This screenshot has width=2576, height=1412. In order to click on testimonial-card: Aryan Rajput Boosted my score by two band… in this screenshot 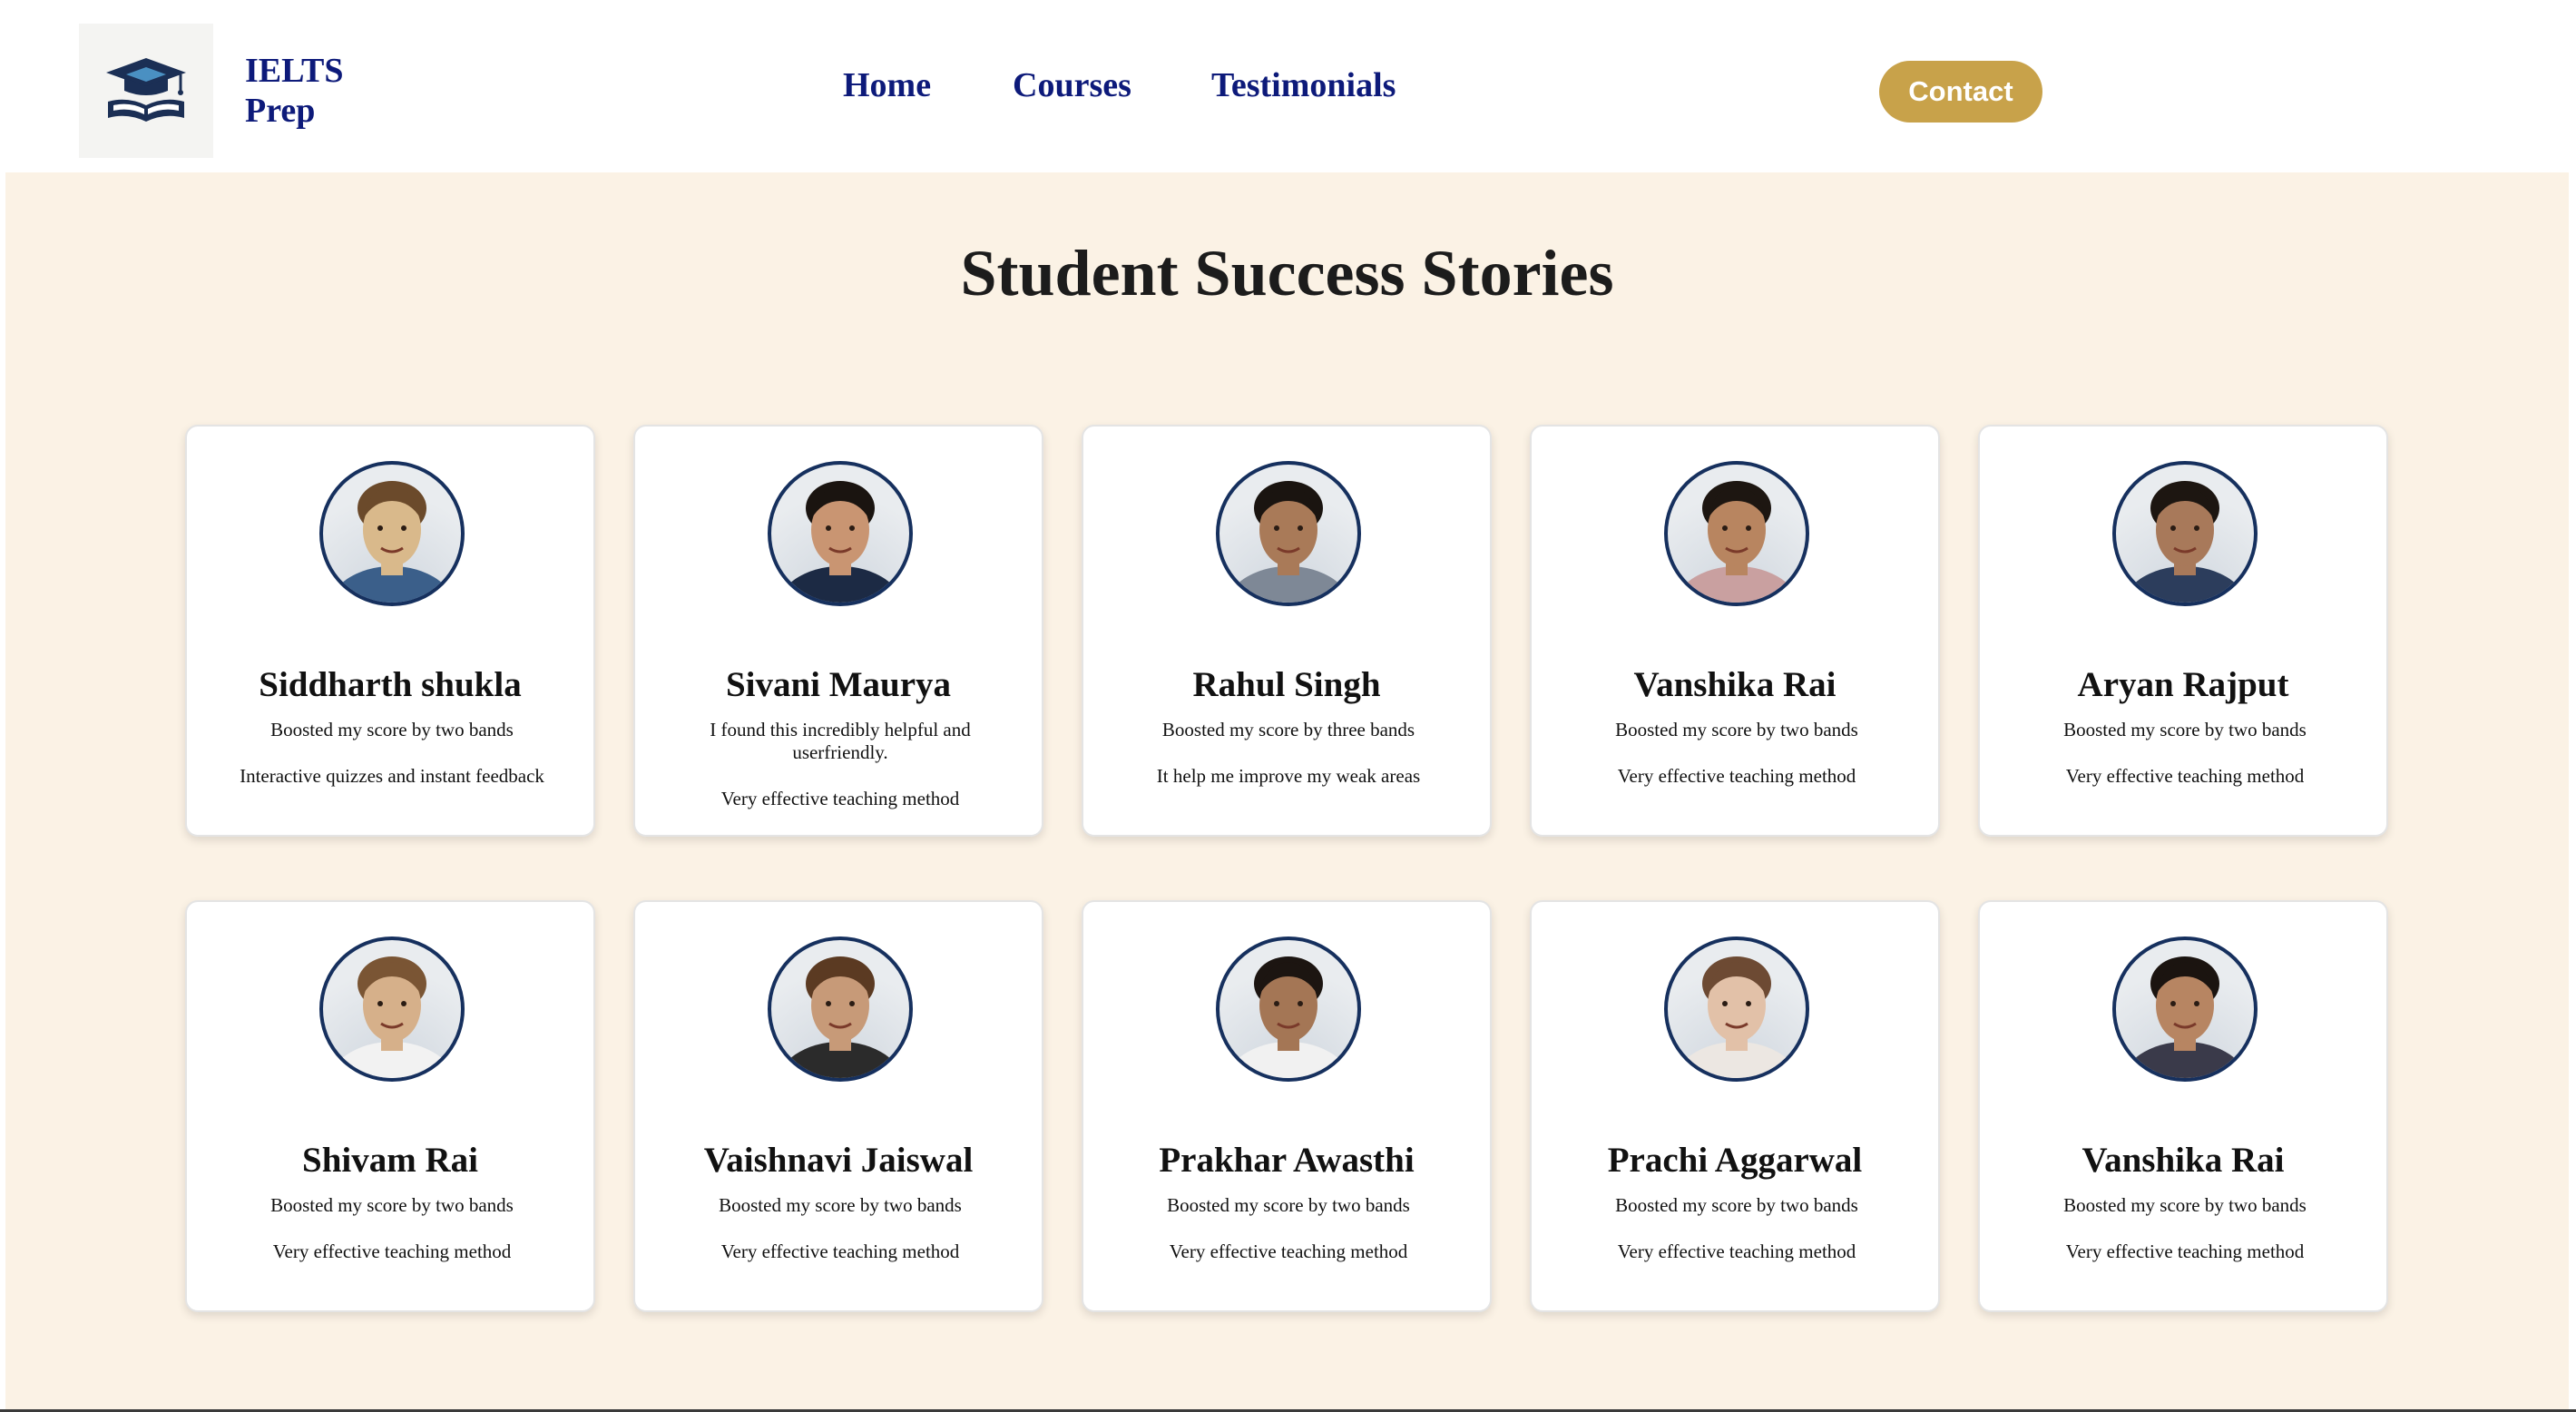, I will do `click(2183, 631)`.